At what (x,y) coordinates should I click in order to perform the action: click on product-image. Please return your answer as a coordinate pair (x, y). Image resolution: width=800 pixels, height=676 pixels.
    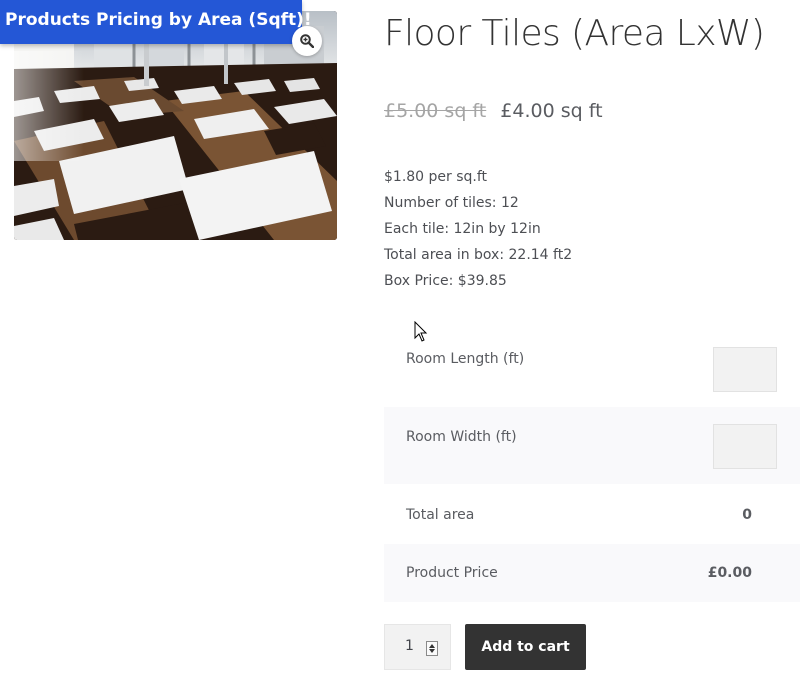
    Looking at the image, I should click on (175, 125).